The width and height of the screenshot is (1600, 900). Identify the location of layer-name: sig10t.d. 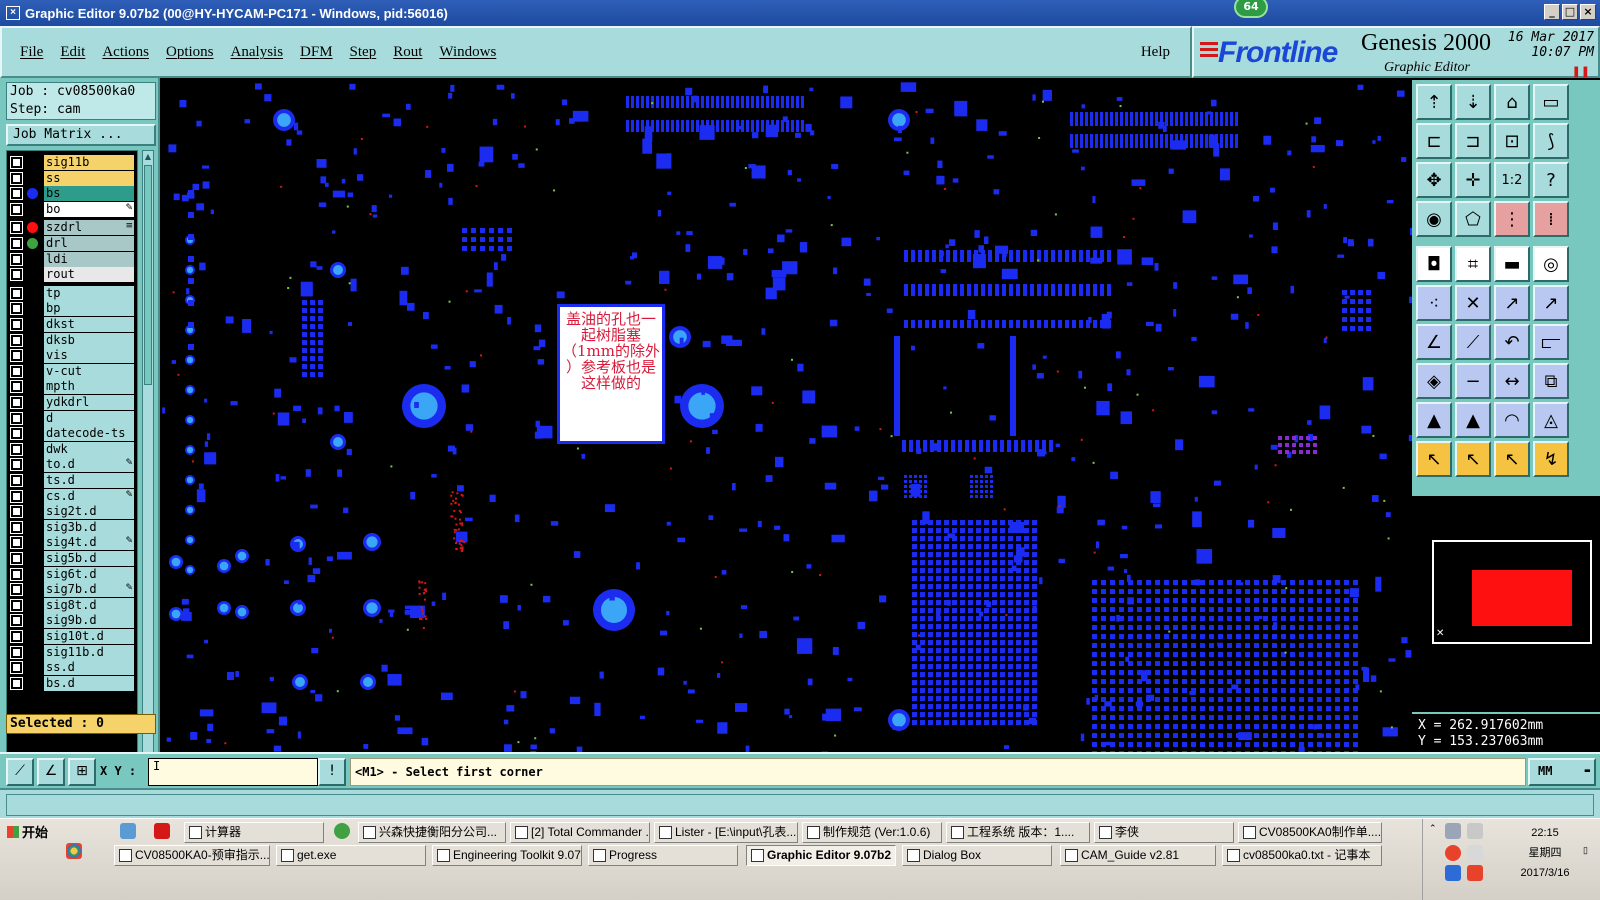
(89, 636).